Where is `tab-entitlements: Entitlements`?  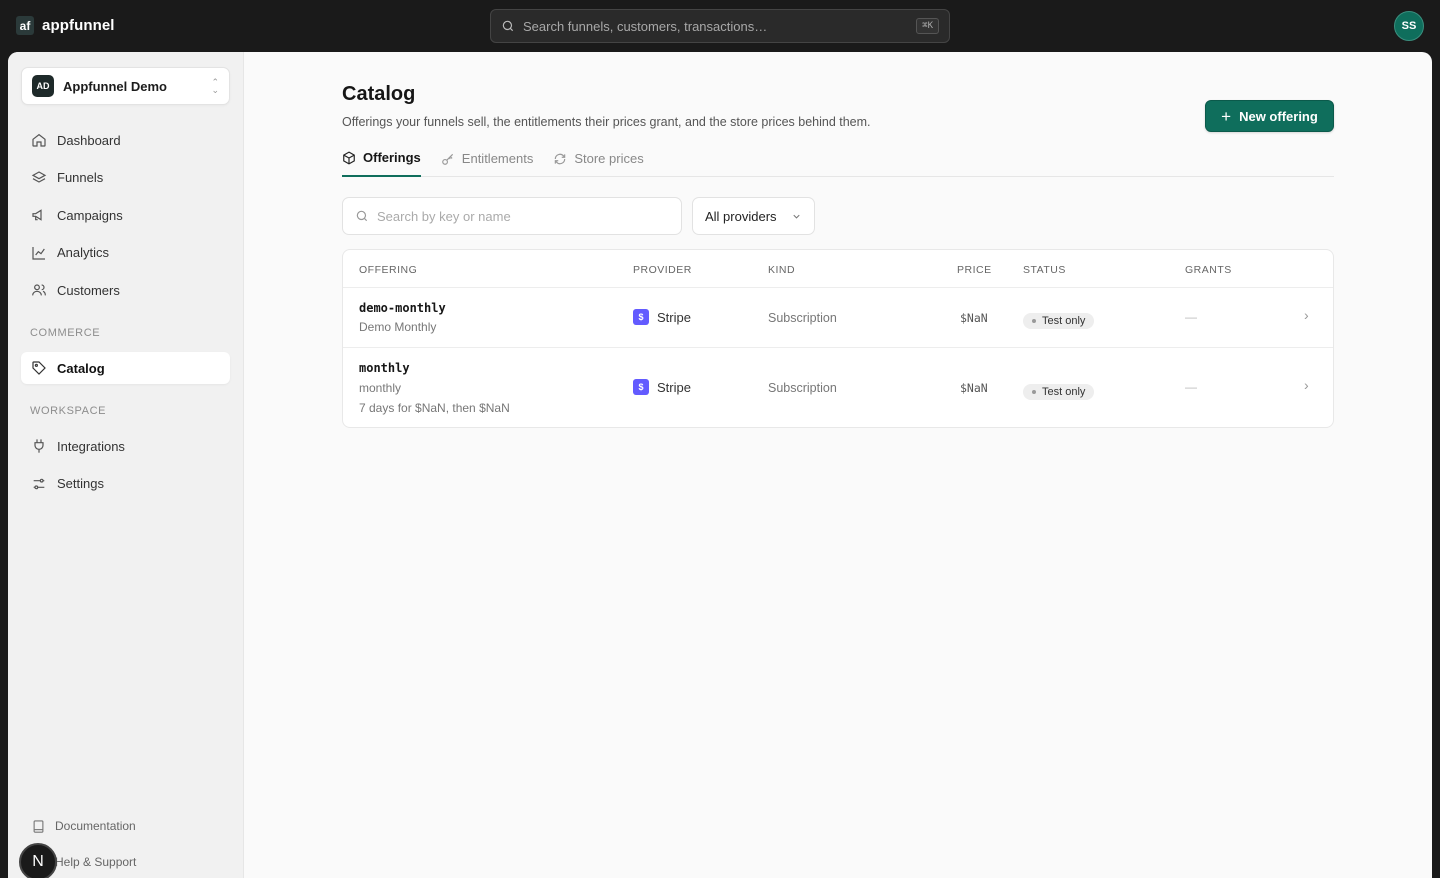
tab-entitlements: Entitlements is located at coordinates (487, 161).